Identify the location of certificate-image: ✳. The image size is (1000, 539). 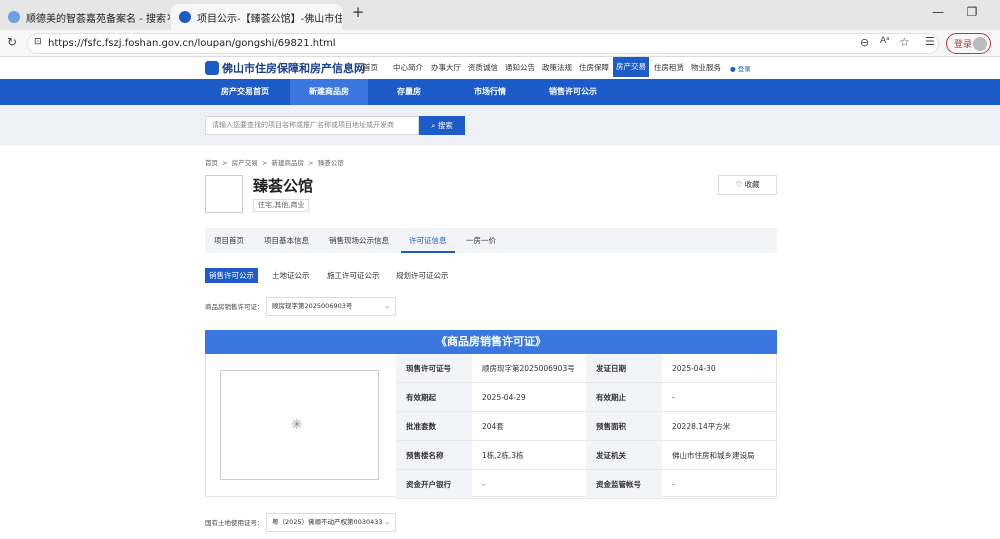
(299, 425).